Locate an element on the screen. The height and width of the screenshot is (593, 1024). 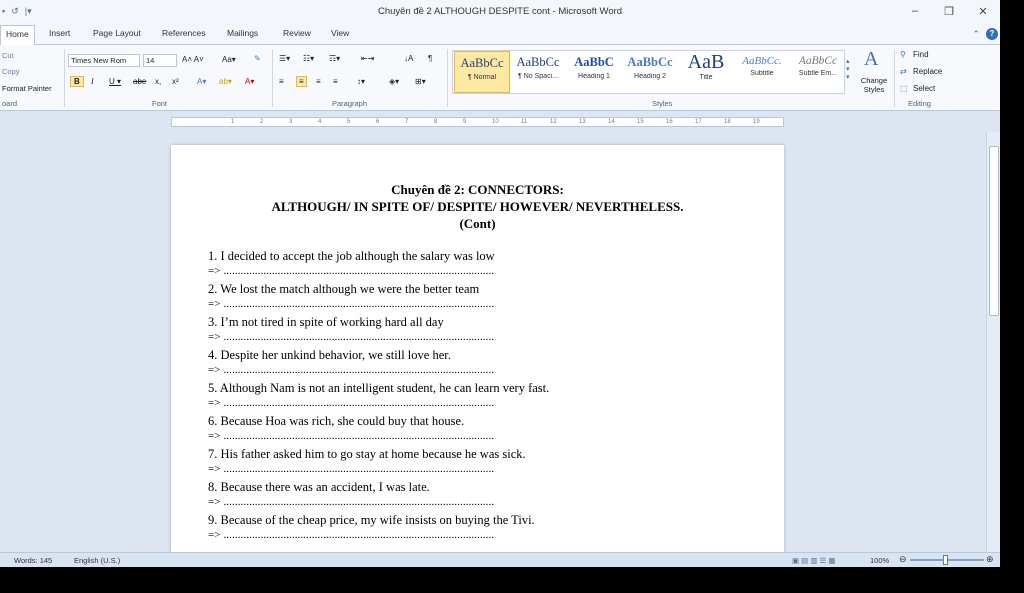
ruler-tick: 11 is located at coordinates (524, 122).